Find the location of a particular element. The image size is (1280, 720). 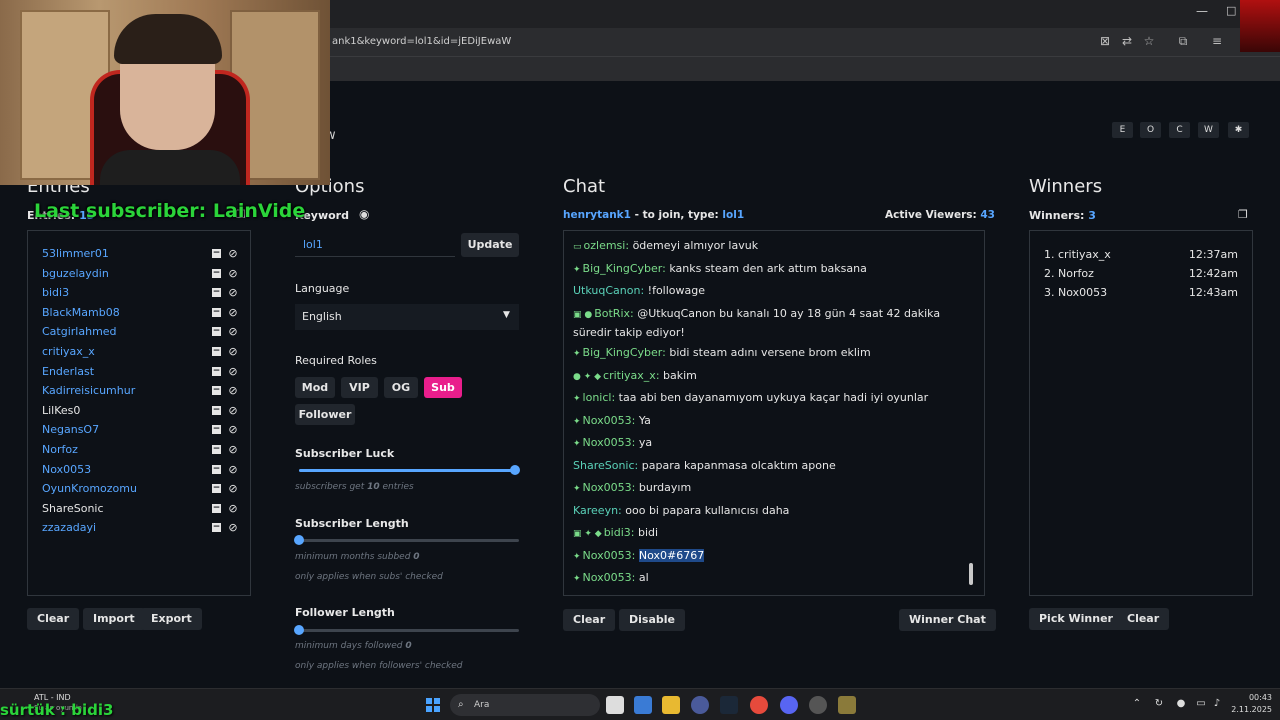

chat-username: lonicl: is located at coordinates (599, 397).